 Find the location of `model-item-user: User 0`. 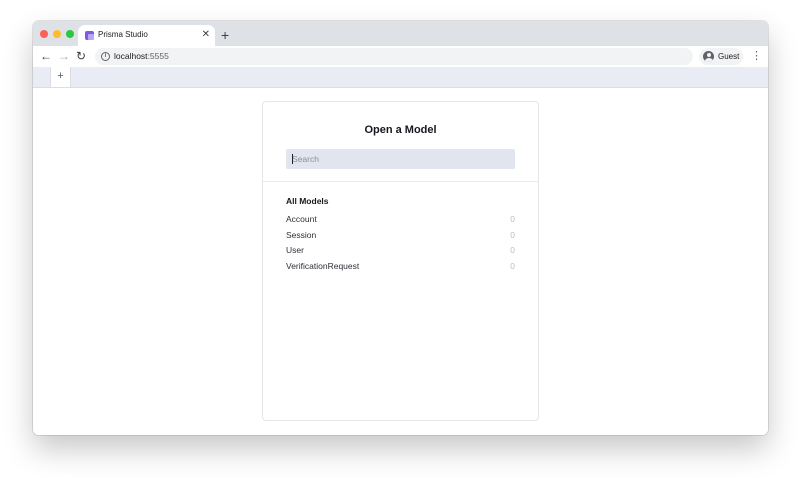

model-item-user: User 0 is located at coordinates (400, 253).